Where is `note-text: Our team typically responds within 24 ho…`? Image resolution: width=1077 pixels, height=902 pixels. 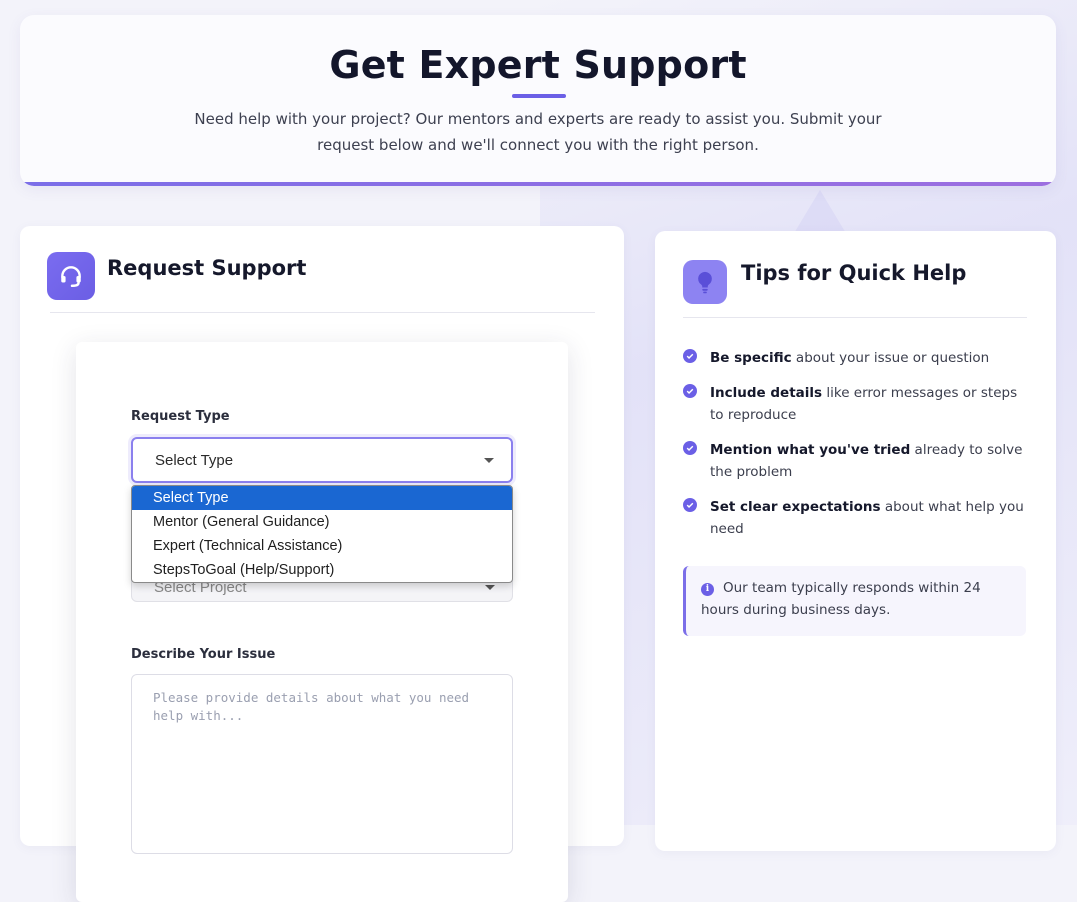
note-text: Our team typically responds within 24 ho… is located at coordinates (841, 599).